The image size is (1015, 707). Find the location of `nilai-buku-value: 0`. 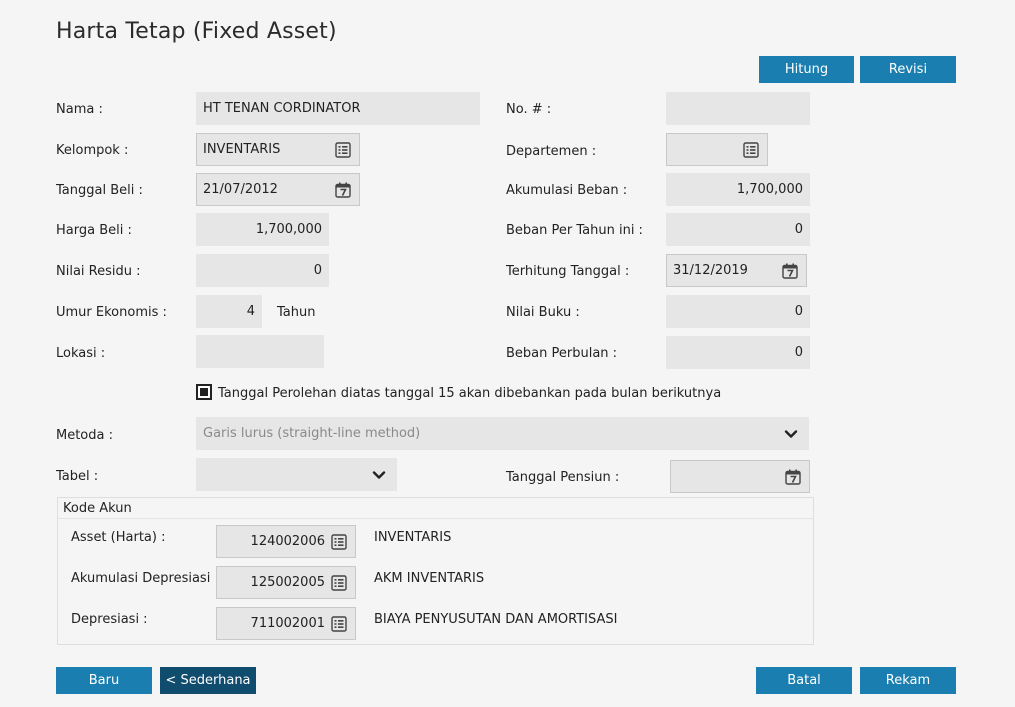

nilai-buku-value: 0 is located at coordinates (798, 311).